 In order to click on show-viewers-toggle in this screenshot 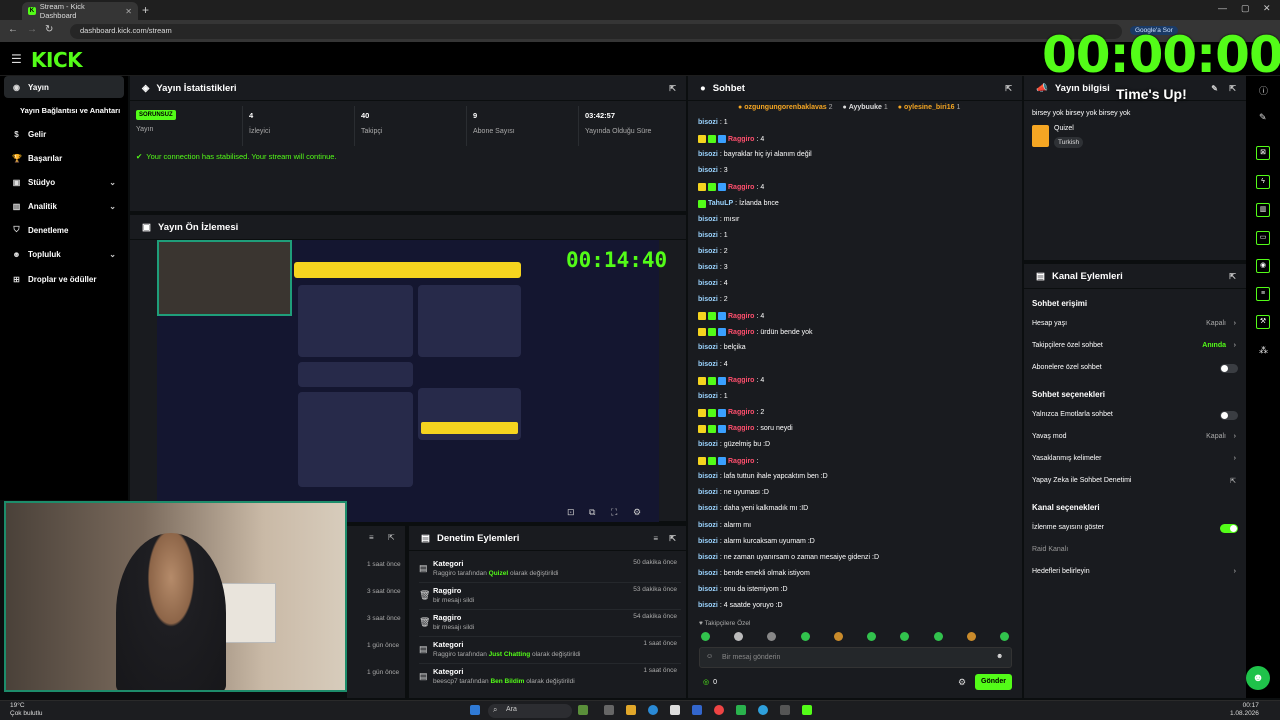, I will do `click(1229, 528)`.